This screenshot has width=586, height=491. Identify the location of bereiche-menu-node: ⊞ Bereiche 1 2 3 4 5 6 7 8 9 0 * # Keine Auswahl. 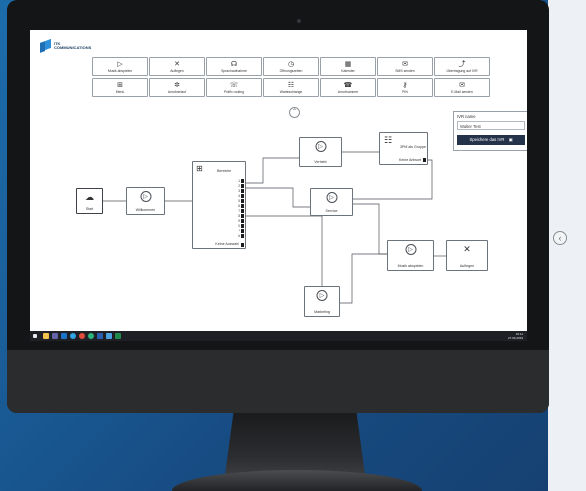
(219, 205).